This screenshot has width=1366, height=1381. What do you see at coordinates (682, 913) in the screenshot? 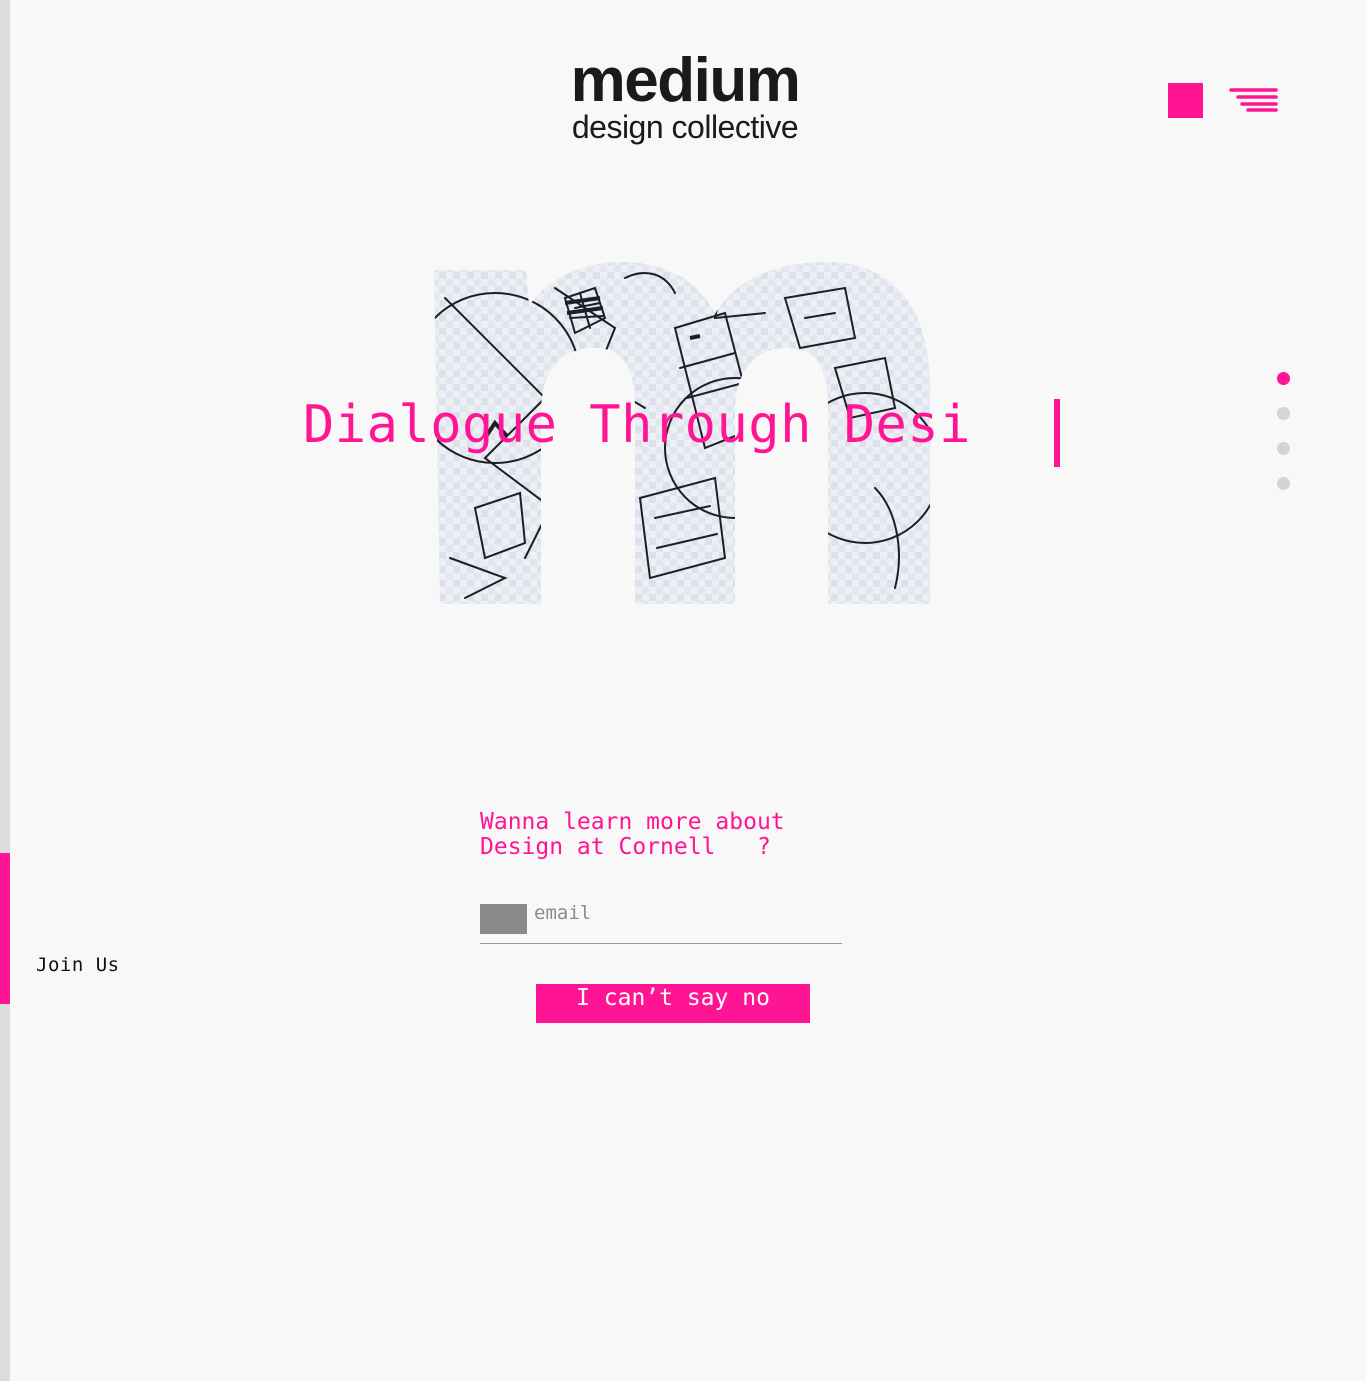
I see `email-input` at bounding box center [682, 913].